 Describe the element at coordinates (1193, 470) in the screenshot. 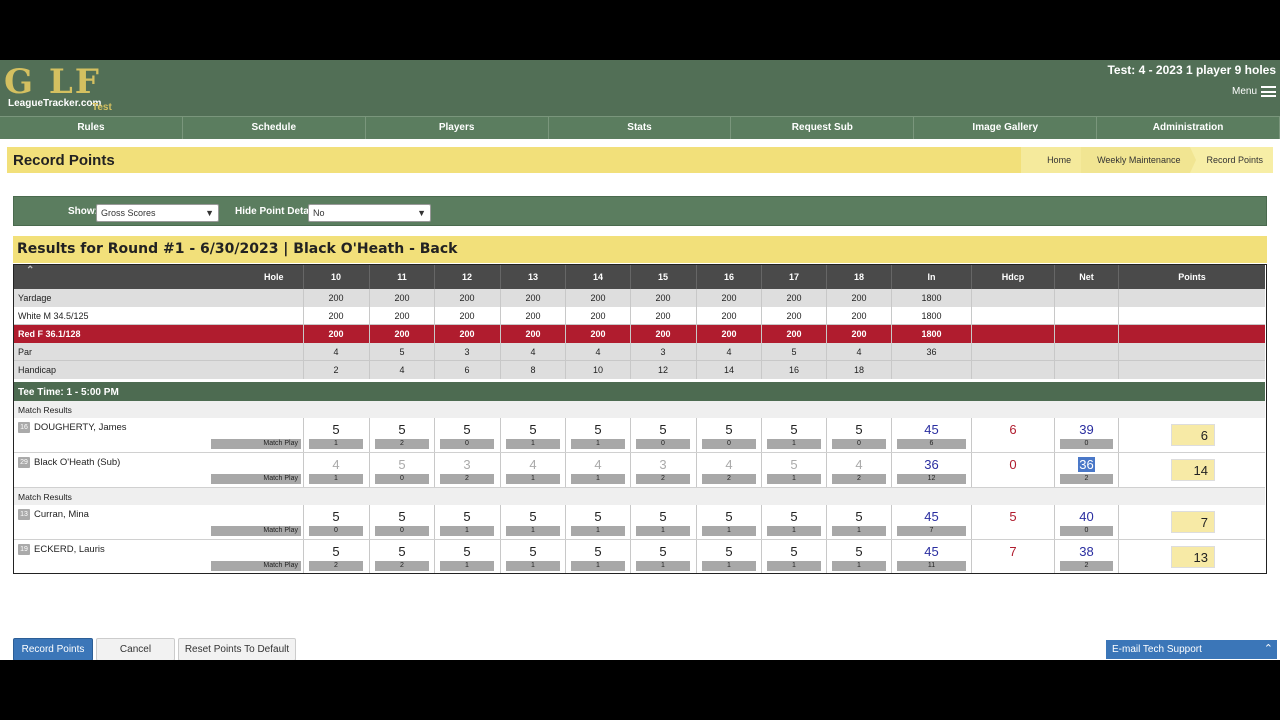

I see `points-input: 14` at that location.